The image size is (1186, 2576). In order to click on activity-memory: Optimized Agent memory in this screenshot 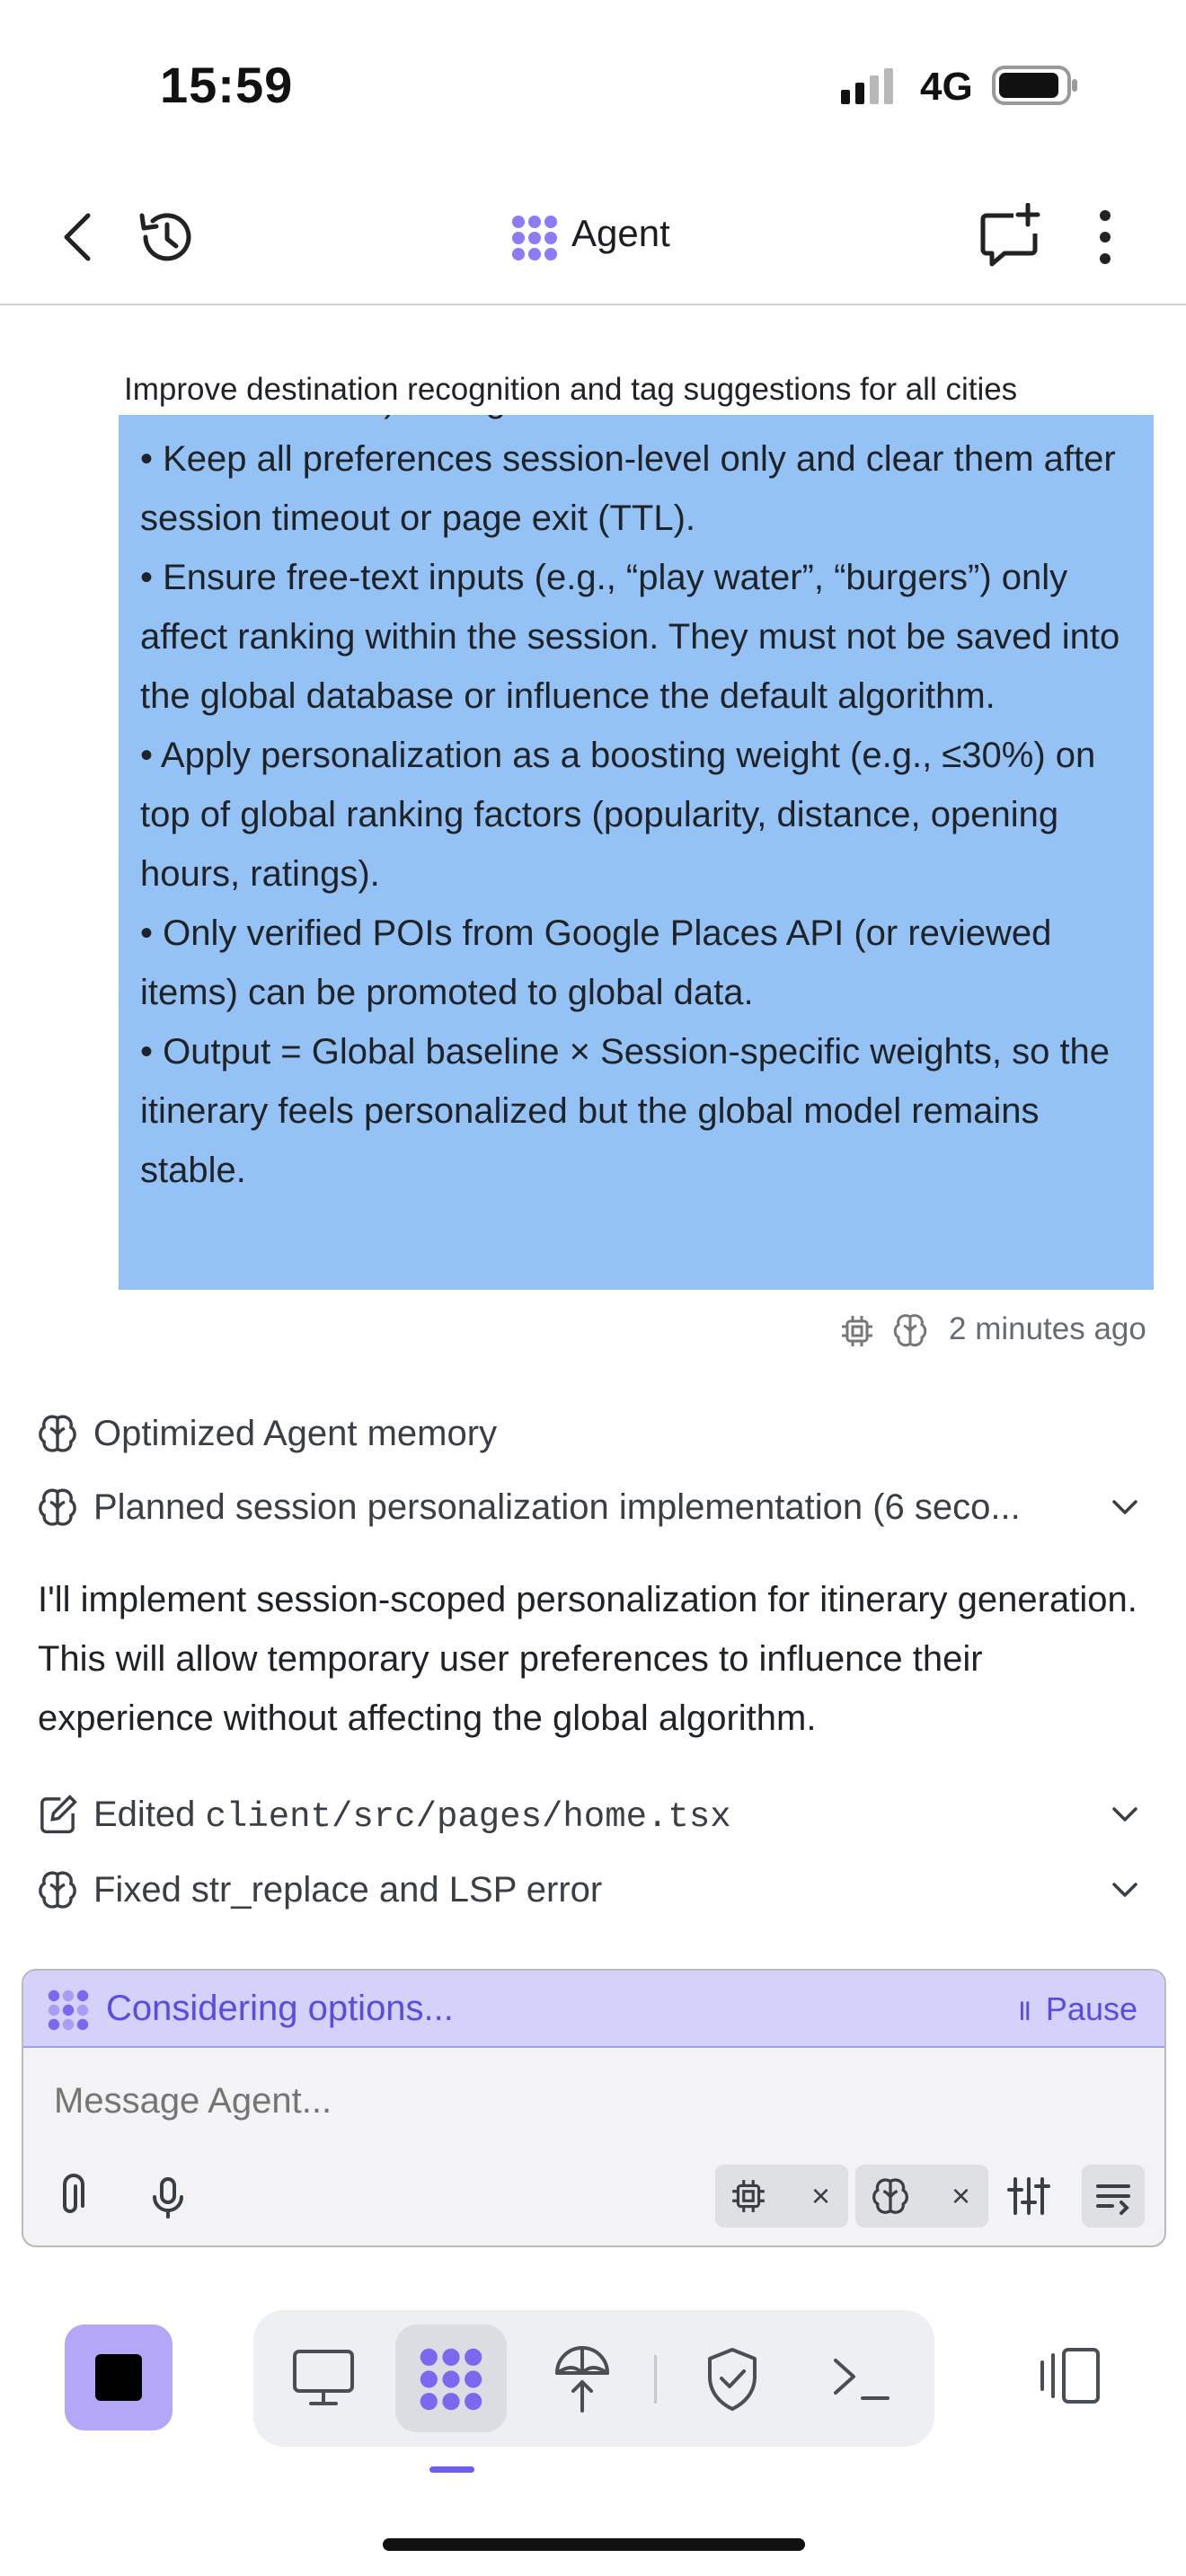, I will do `click(597, 1433)`.